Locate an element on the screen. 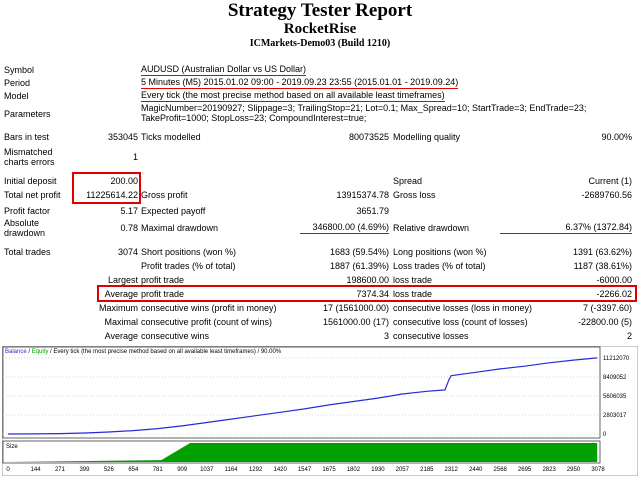  x-tick-label: 1802 is located at coordinates (354, 470).